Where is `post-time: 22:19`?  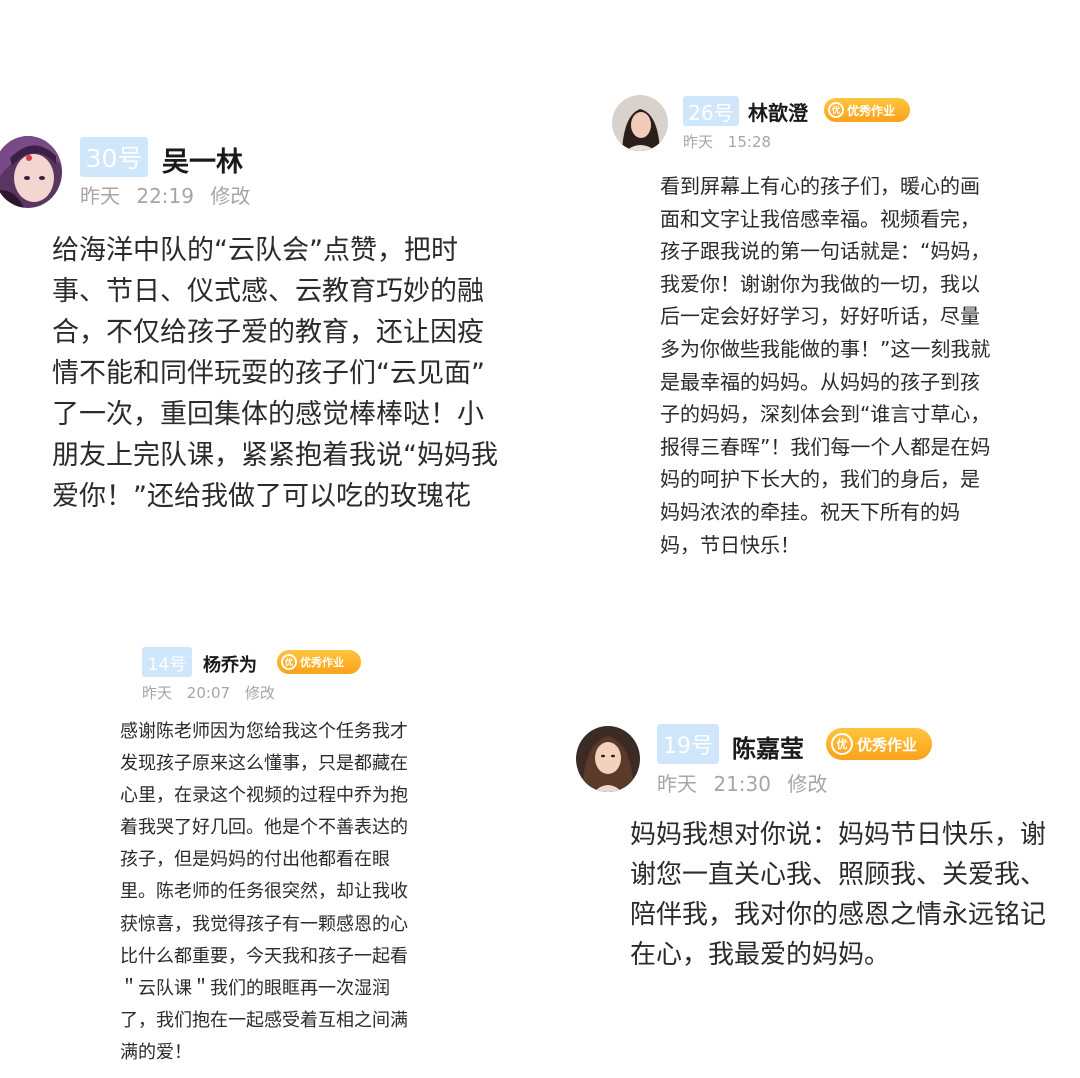 post-time: 22:19 is located at coordinates (165, 196).